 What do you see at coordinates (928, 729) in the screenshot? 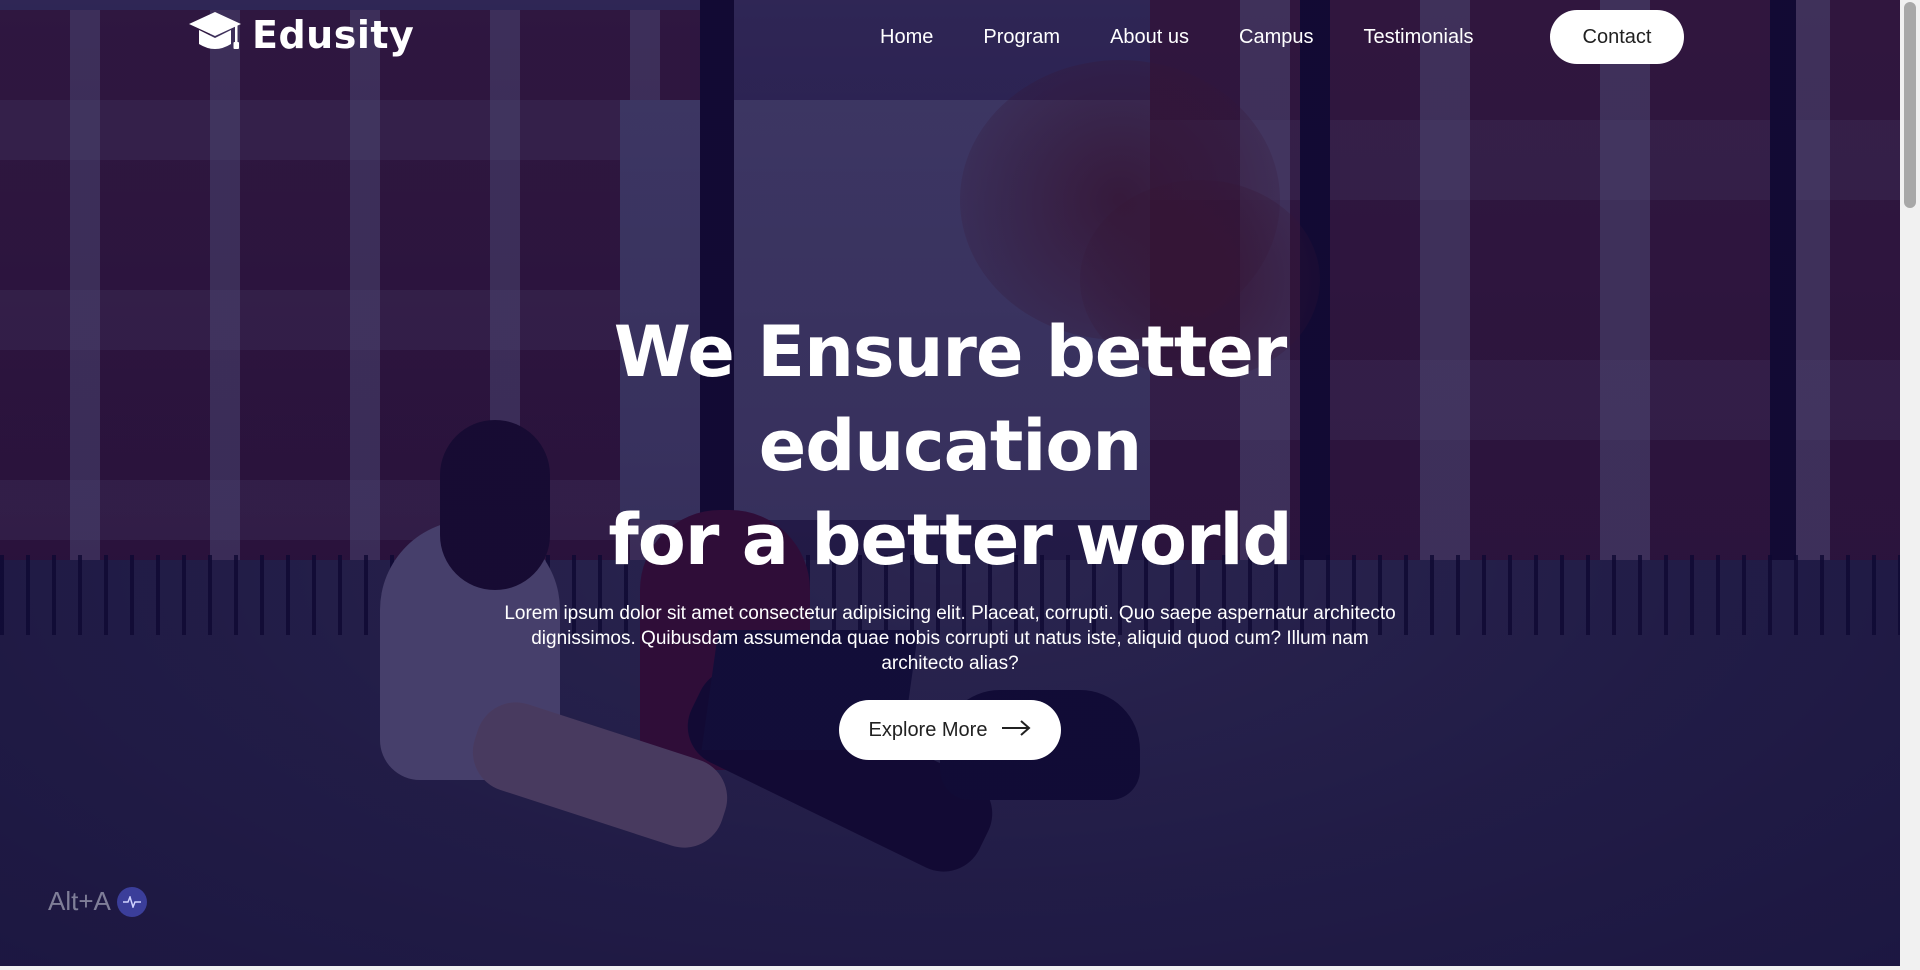
I see `explore-more-label: Explore More` at bounding box center [928, 729].